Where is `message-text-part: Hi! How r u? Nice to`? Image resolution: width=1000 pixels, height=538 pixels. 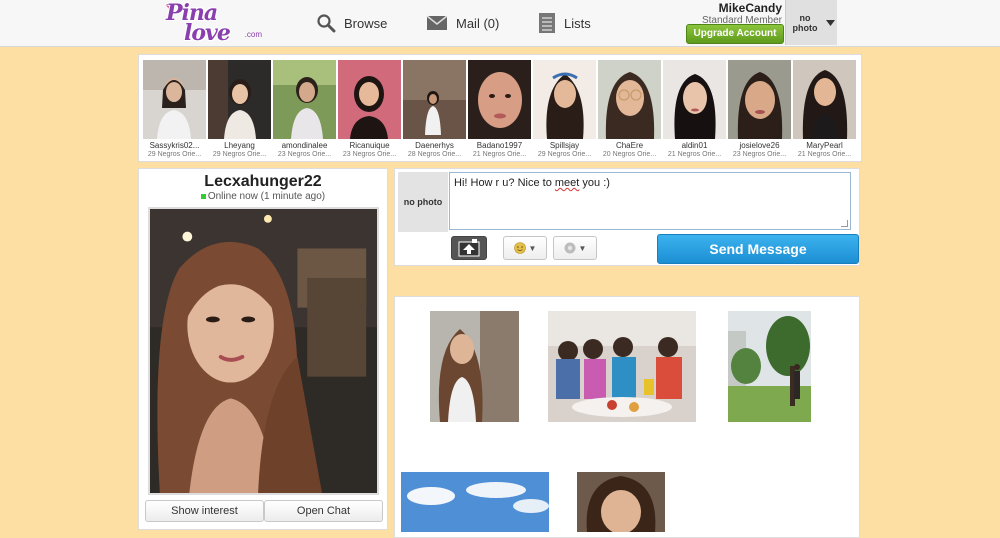 message-text-part: Hi! How r u? Nice to is located at coordinates (504, 183).